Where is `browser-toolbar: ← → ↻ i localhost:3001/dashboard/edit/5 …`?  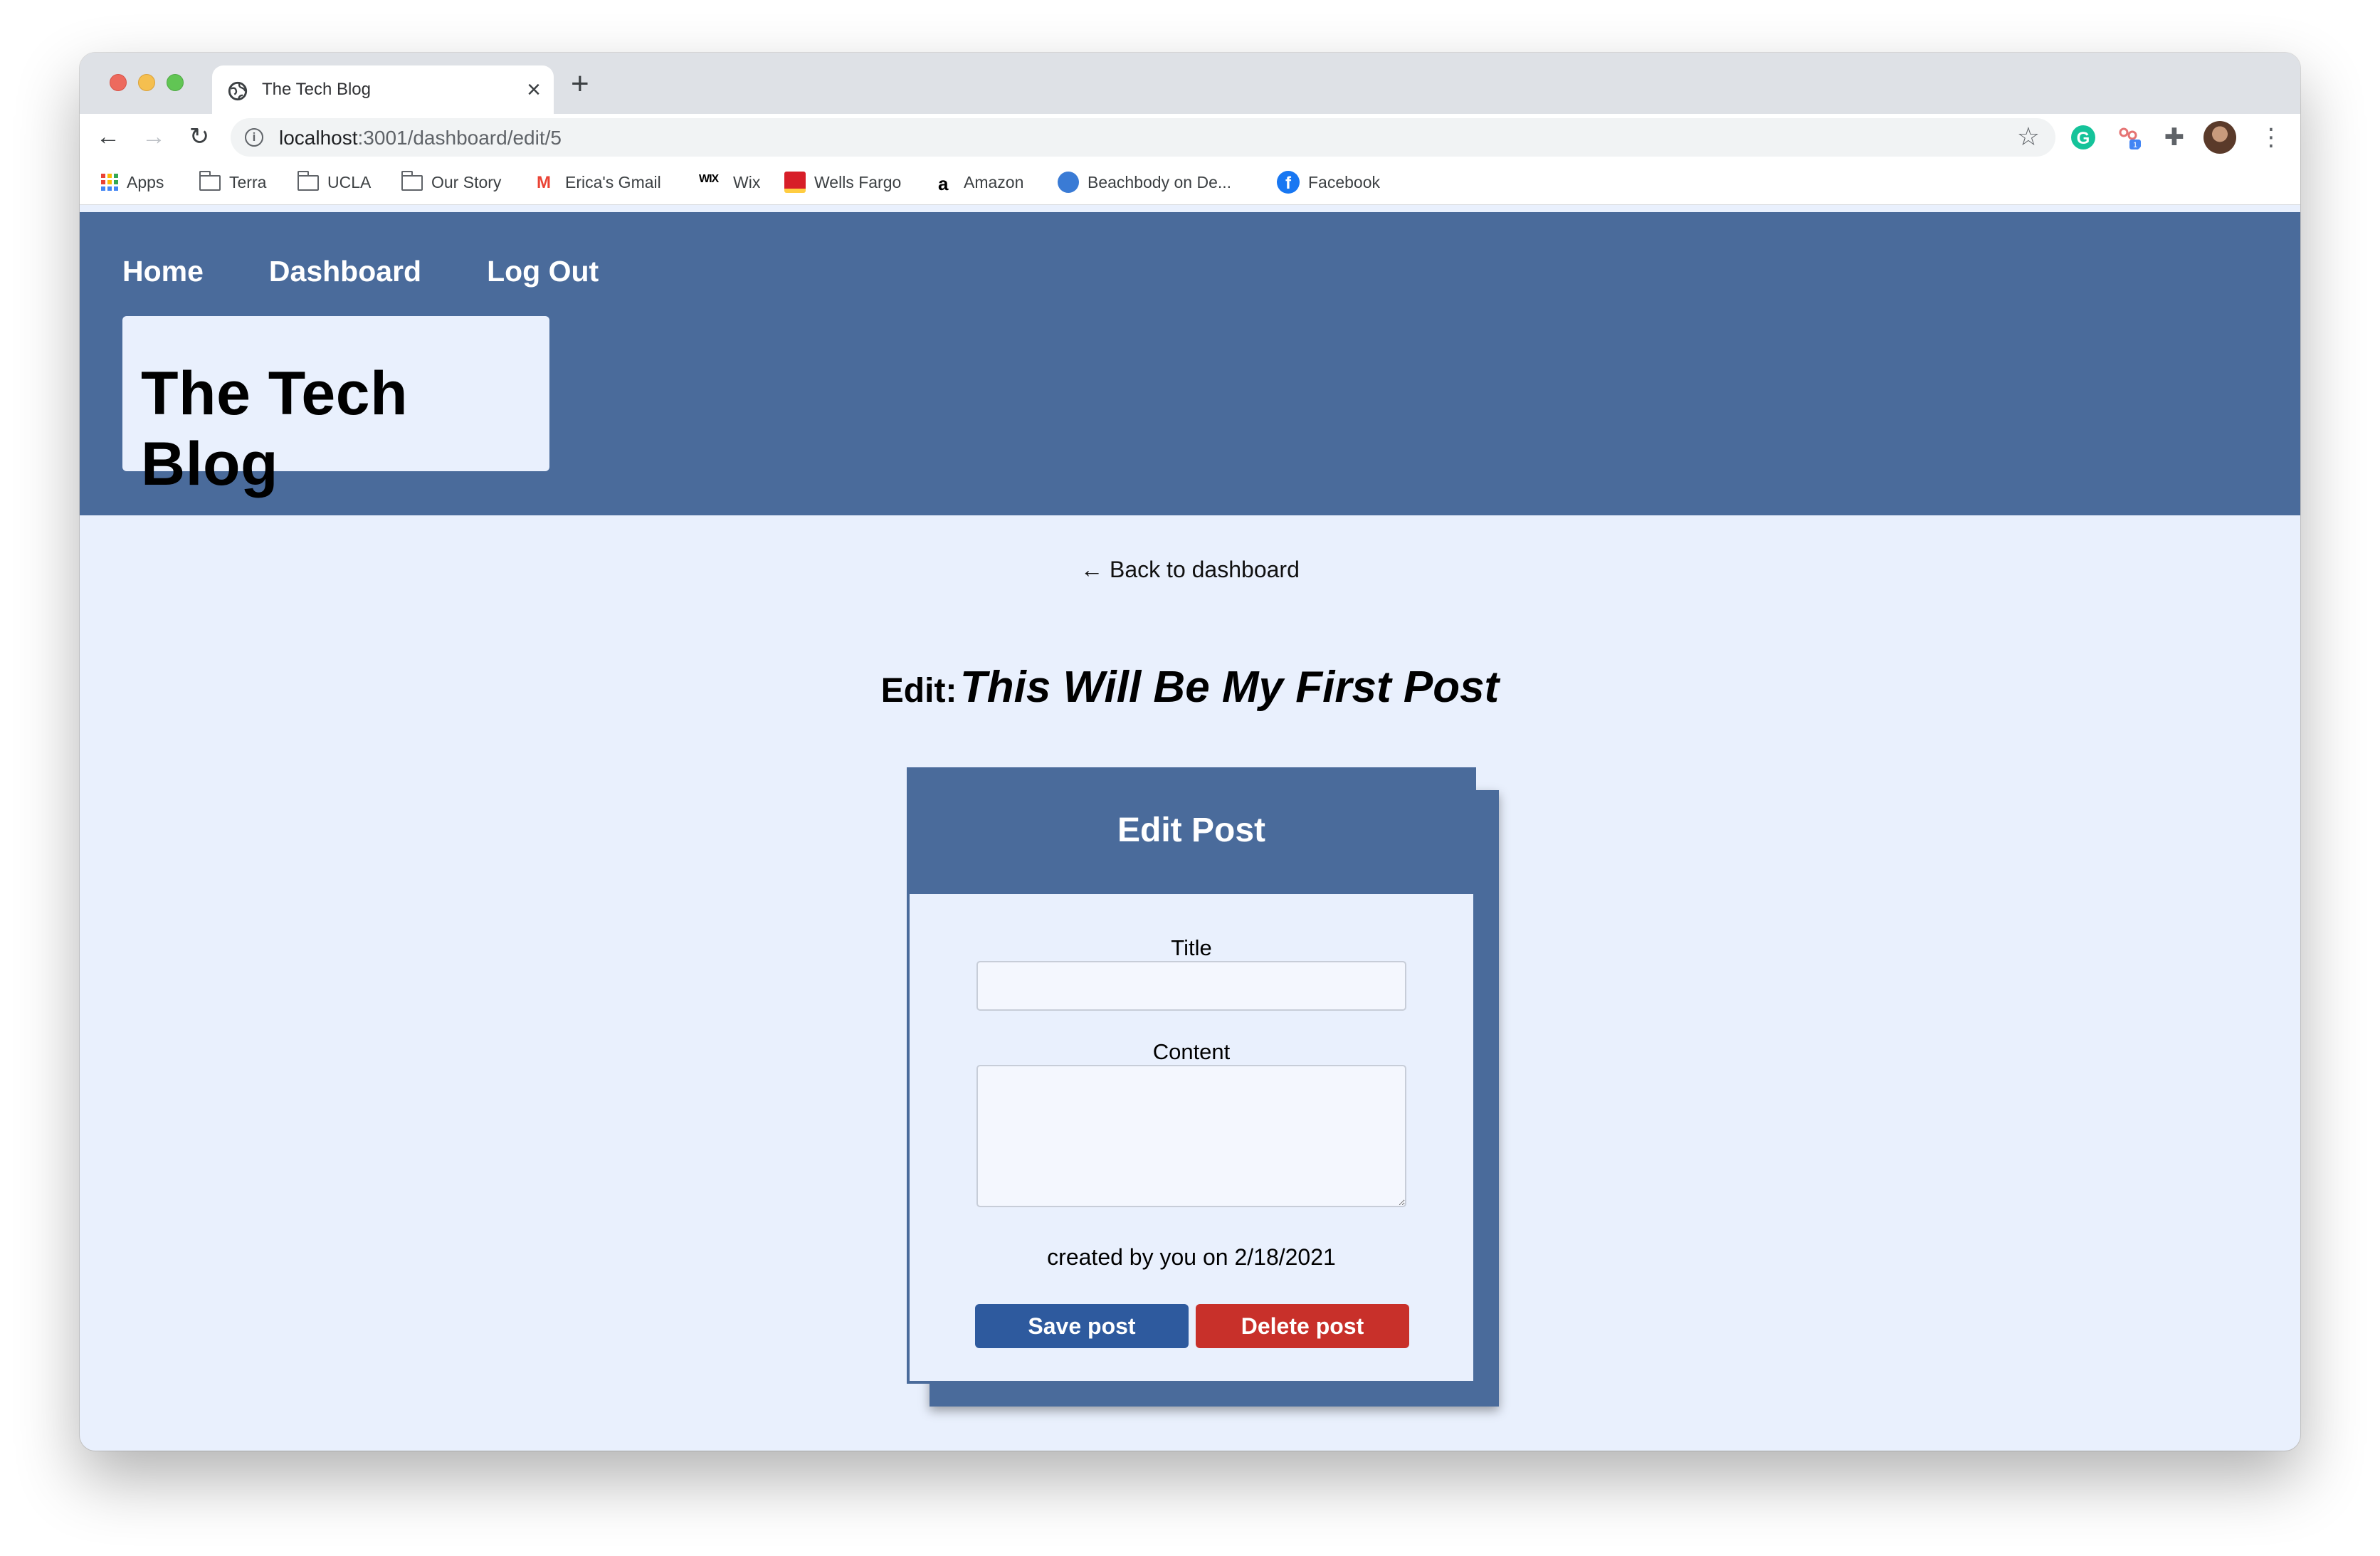 browser-toolbar: ← → ↻ i localhost:3001/dashboard/edit/5 … is located at coordinates (1190, 136).